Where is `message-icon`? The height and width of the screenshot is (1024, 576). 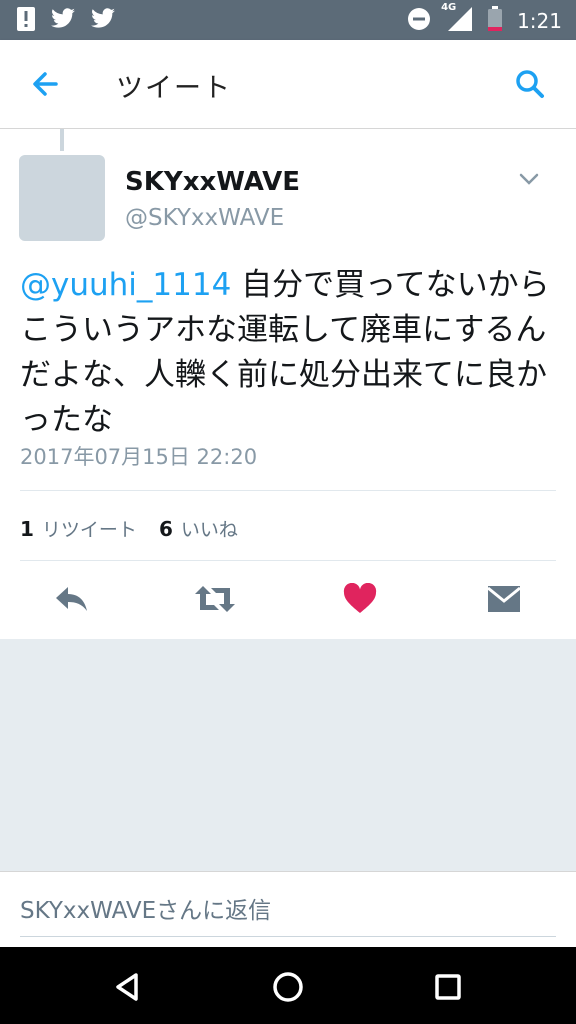 message-icon is located at coordinates (504, 599).